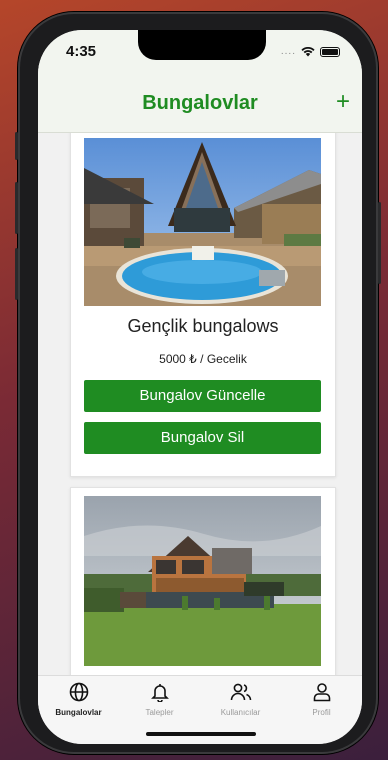 The width and height of the screenshot is (388, 760). Describe the element at coordinates (240, 712) in the screenshot. I see `tab-label: Kullanıcılar` at that location.